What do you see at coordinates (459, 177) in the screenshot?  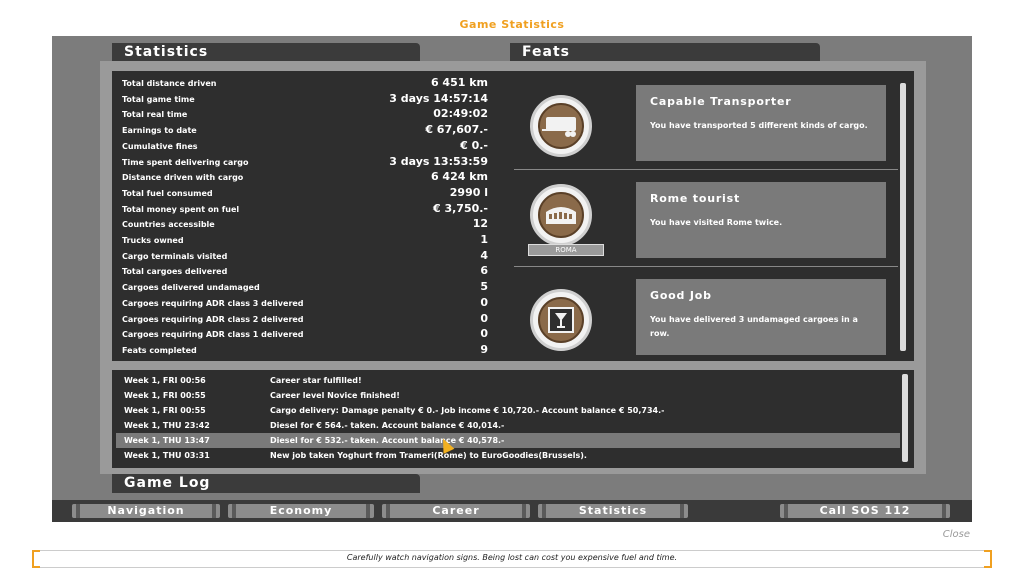 I see `stat-value: 6 424 km` at bounding box center [459, 177].